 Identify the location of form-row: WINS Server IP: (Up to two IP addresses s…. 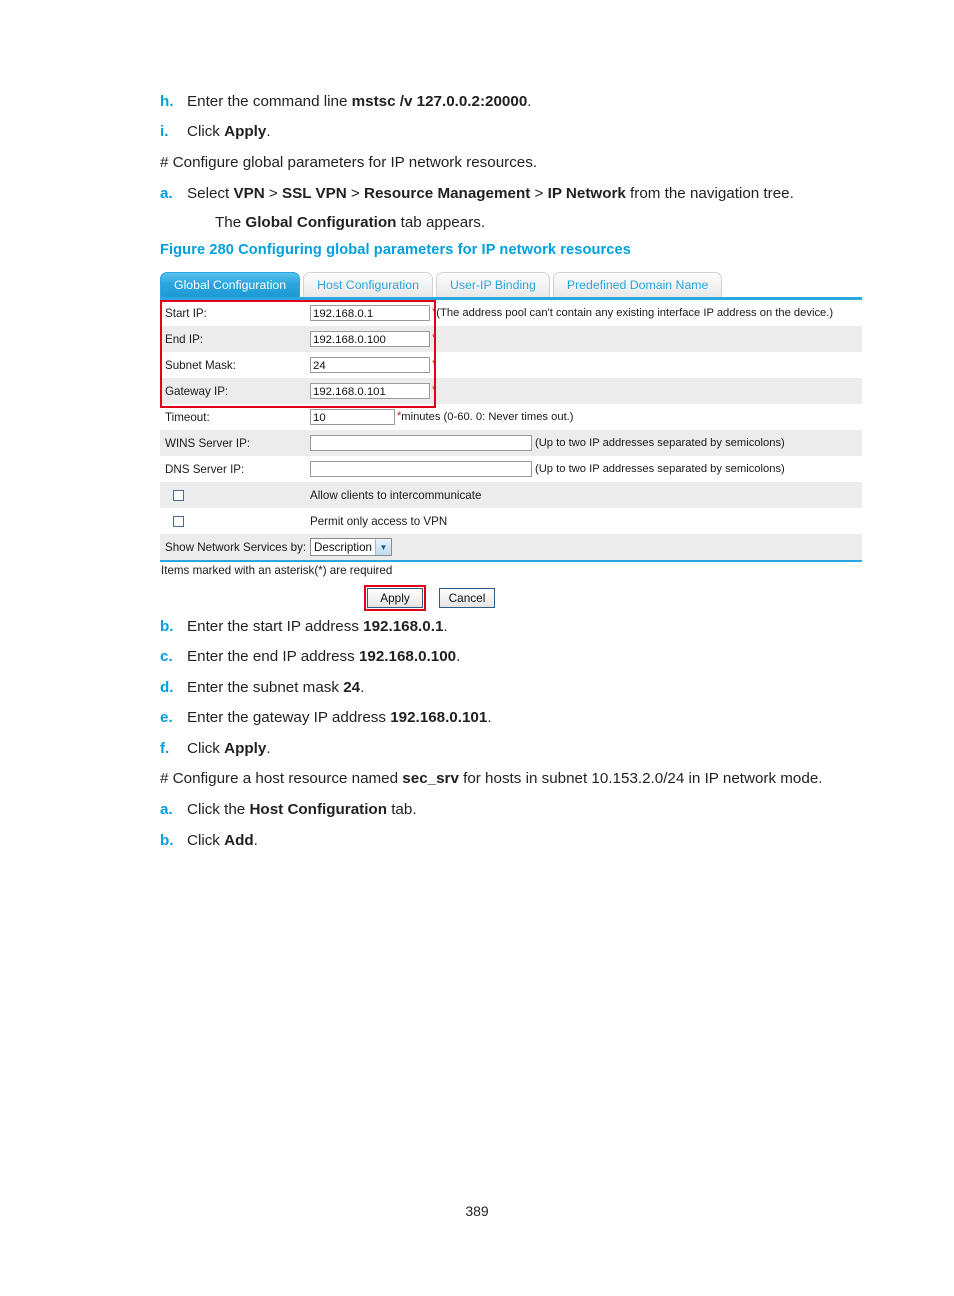
(511, 443).